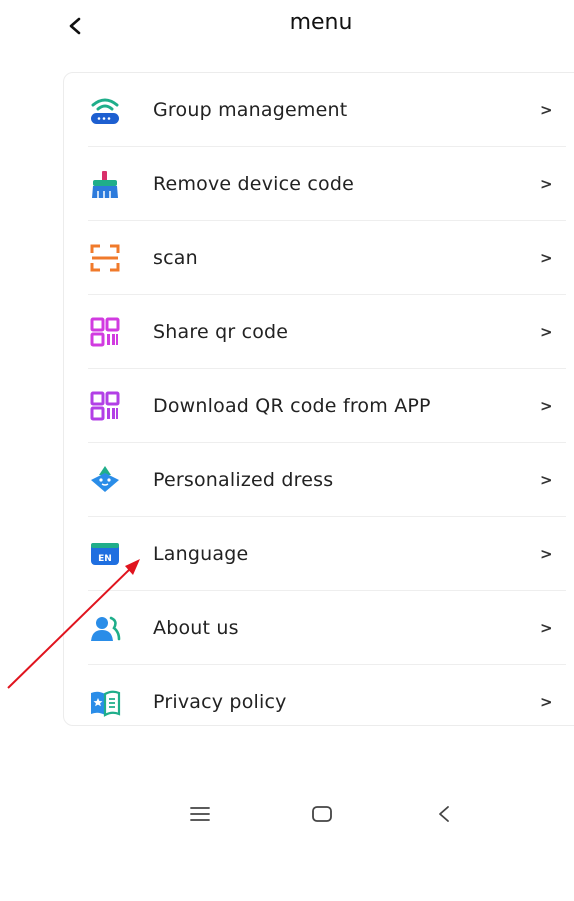 The image size is (574, 901). What do you see at coordinates (201, 554) in the screenshot?
I see `menu-item-label: Language` at bounding box center [201, 554].